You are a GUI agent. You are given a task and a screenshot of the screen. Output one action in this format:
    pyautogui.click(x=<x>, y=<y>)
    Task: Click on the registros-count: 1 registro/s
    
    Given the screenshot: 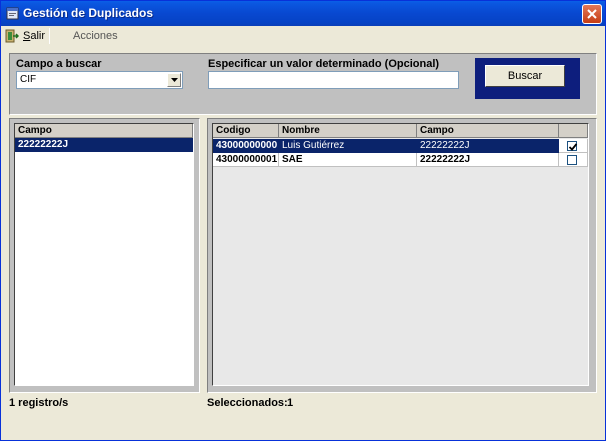 What is the action you would take?
    pyautogui.click(x=39, y=403)
    